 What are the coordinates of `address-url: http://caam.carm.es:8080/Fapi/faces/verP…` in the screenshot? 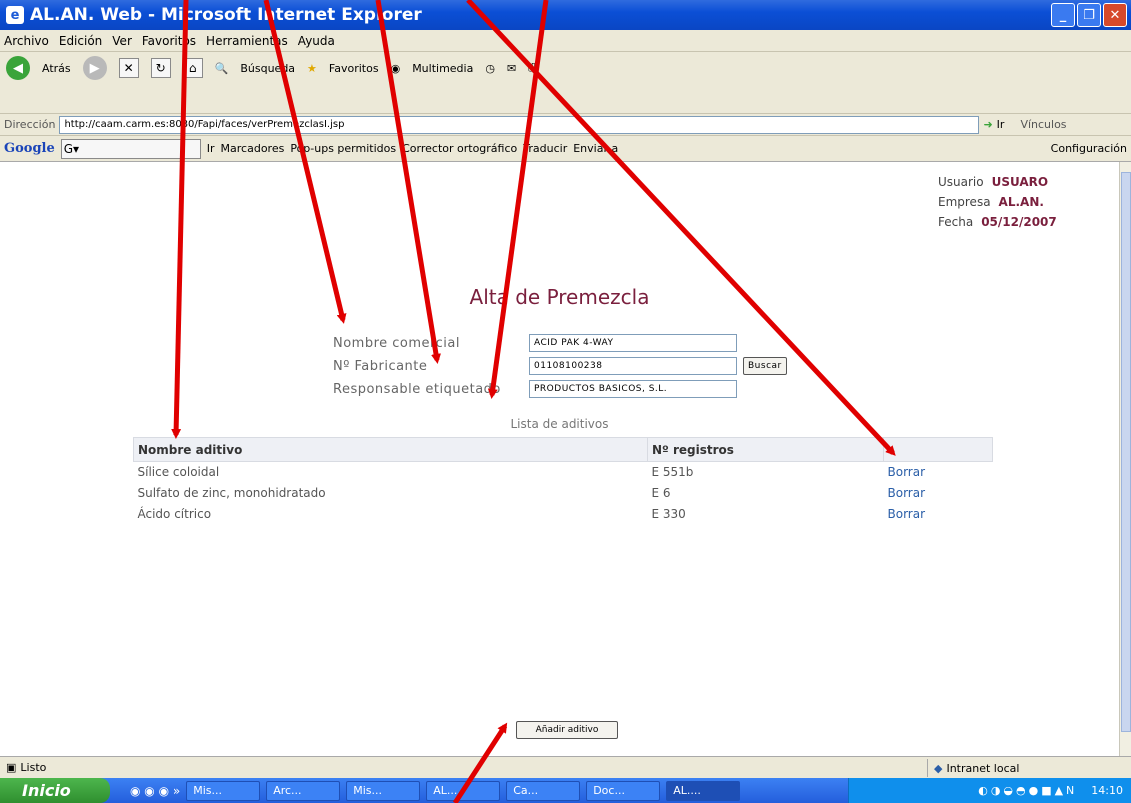 It's located at (204, 124).